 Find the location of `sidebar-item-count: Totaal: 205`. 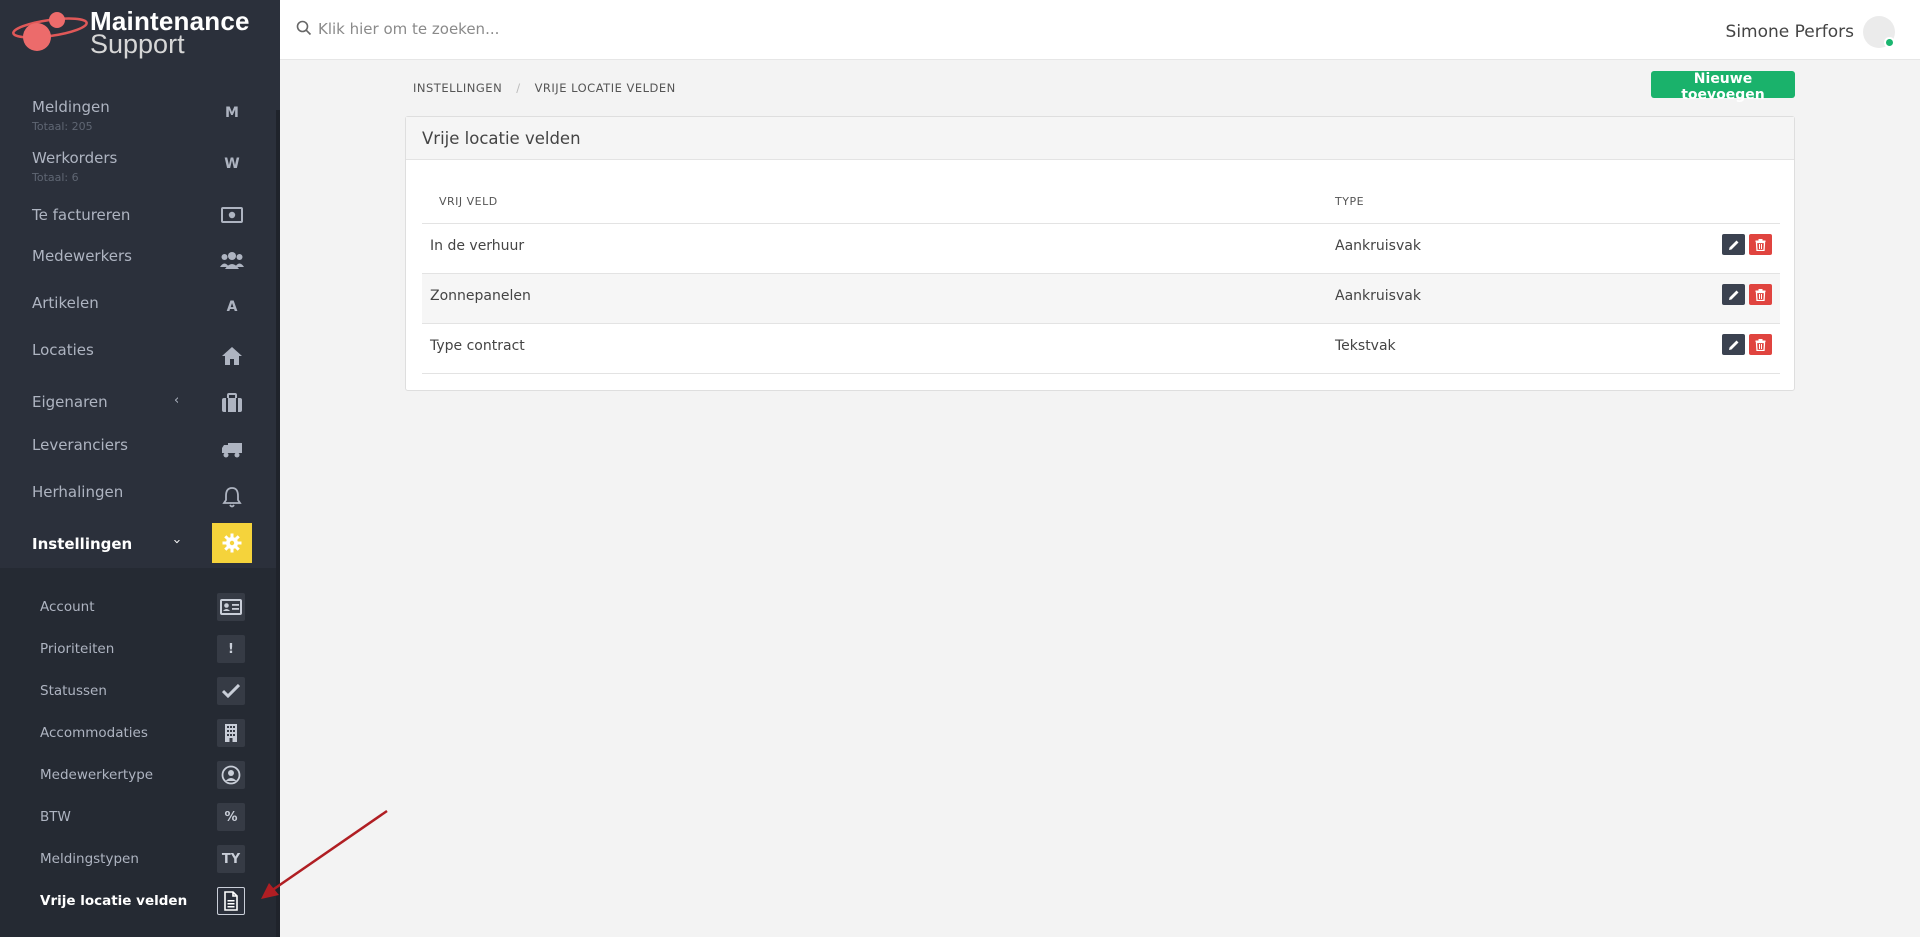

sidebar-item-count: Totaal: 205 is located at coordinates (62, 126).